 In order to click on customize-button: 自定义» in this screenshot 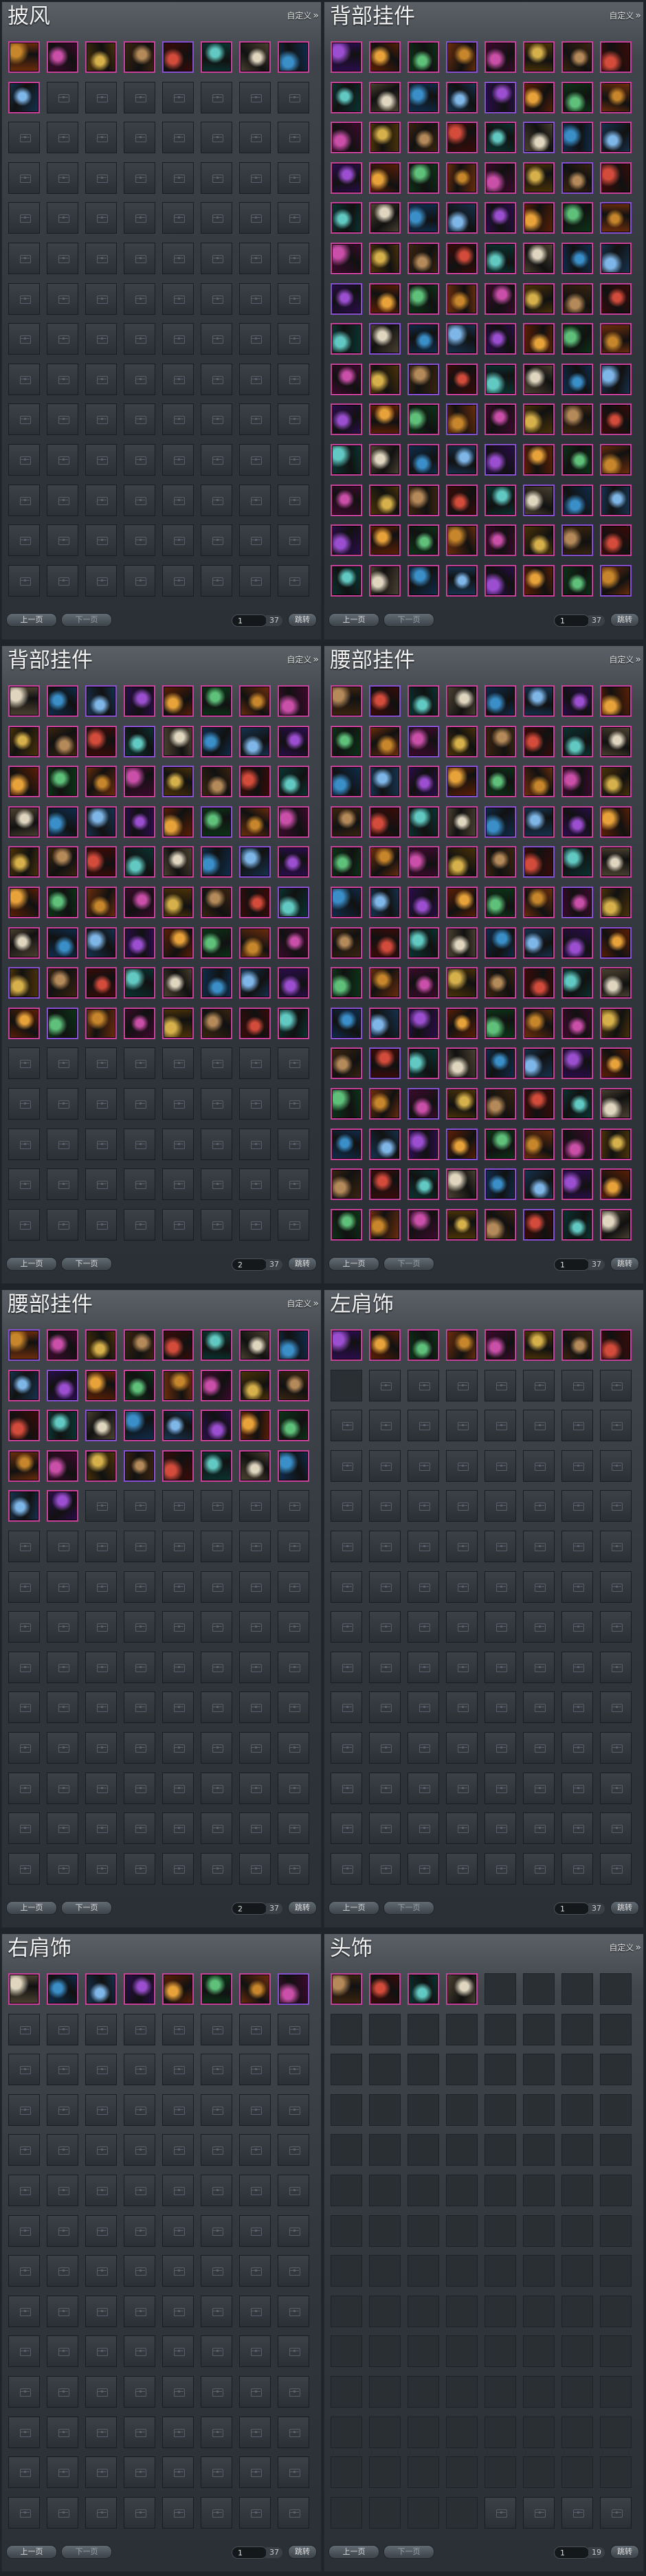, I will do `click(625, 1948)`.